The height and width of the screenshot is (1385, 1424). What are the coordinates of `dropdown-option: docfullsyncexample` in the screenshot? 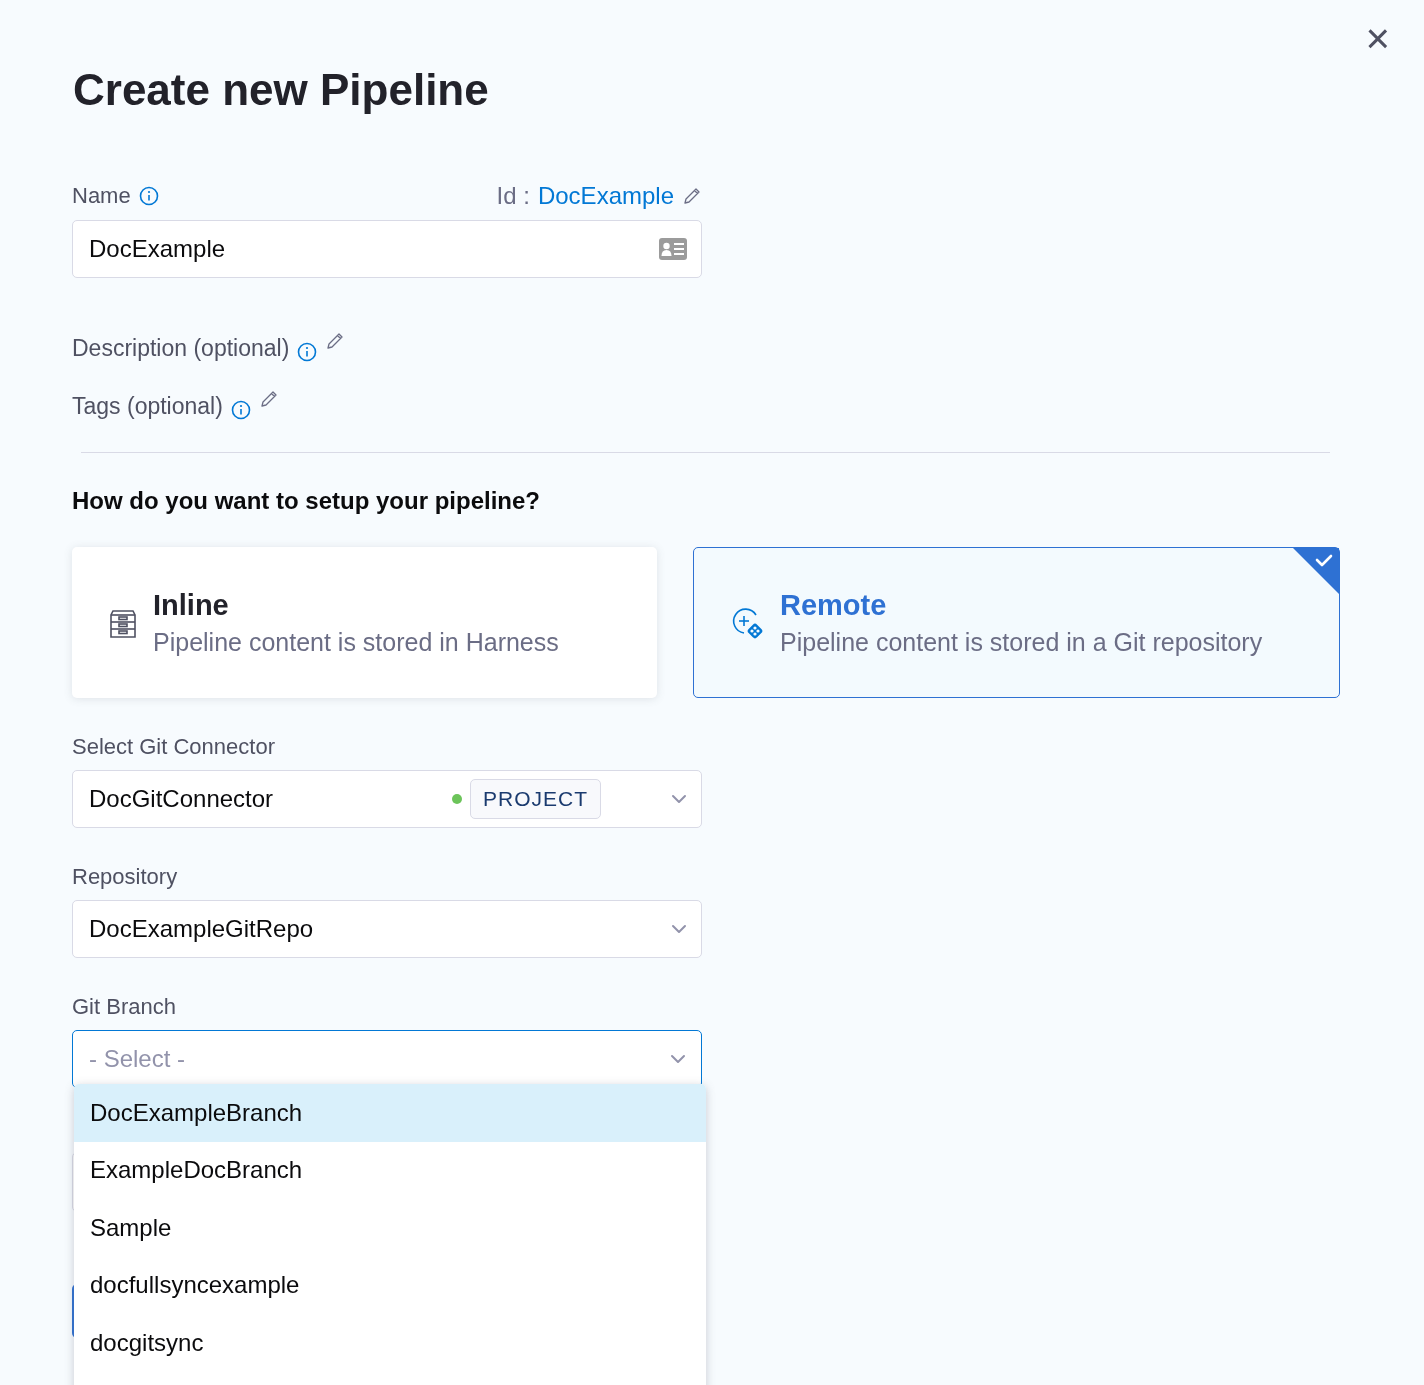 It's located at (390, 1285).